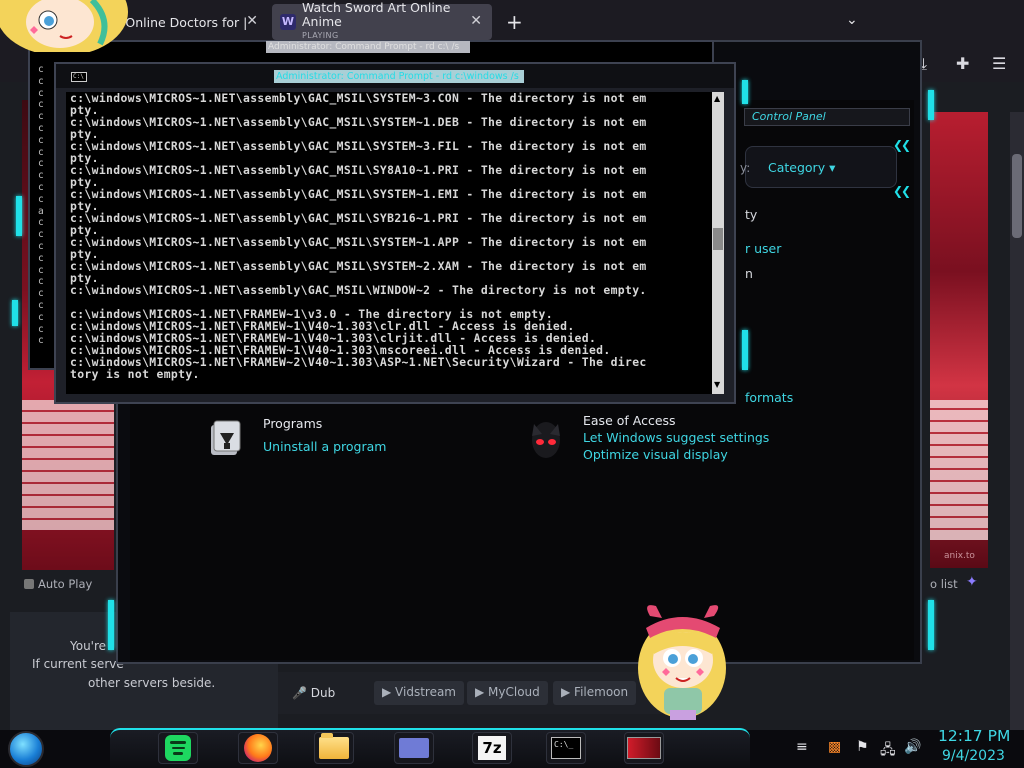  I want to click on app-card-icon, so click(414, 748).